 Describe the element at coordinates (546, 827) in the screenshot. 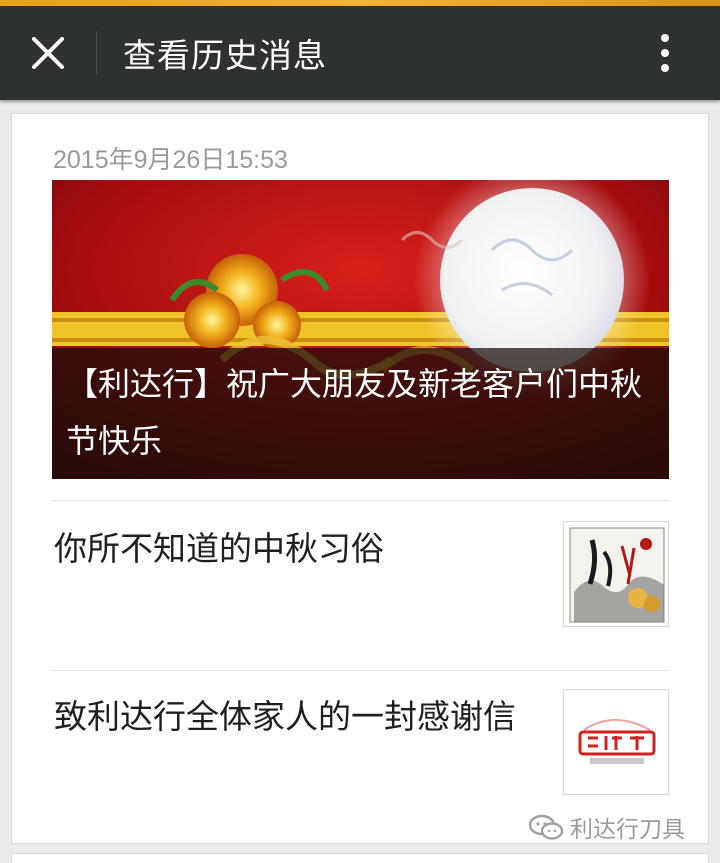

I see `wechat-icon` at that location.